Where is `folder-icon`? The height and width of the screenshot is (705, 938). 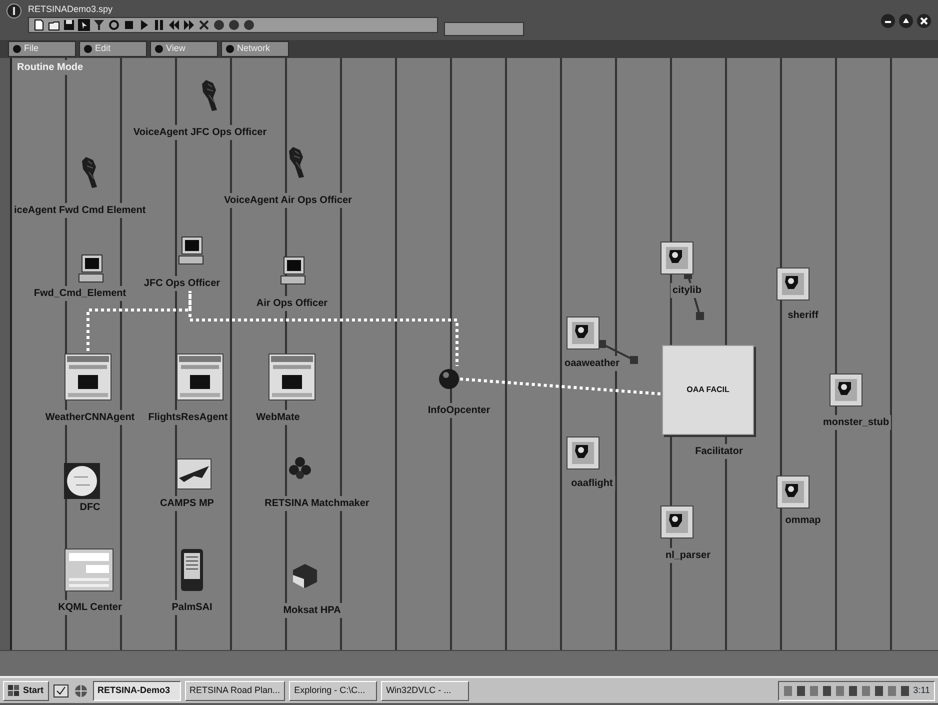
folder-icon is located at coordinates (54, 25).